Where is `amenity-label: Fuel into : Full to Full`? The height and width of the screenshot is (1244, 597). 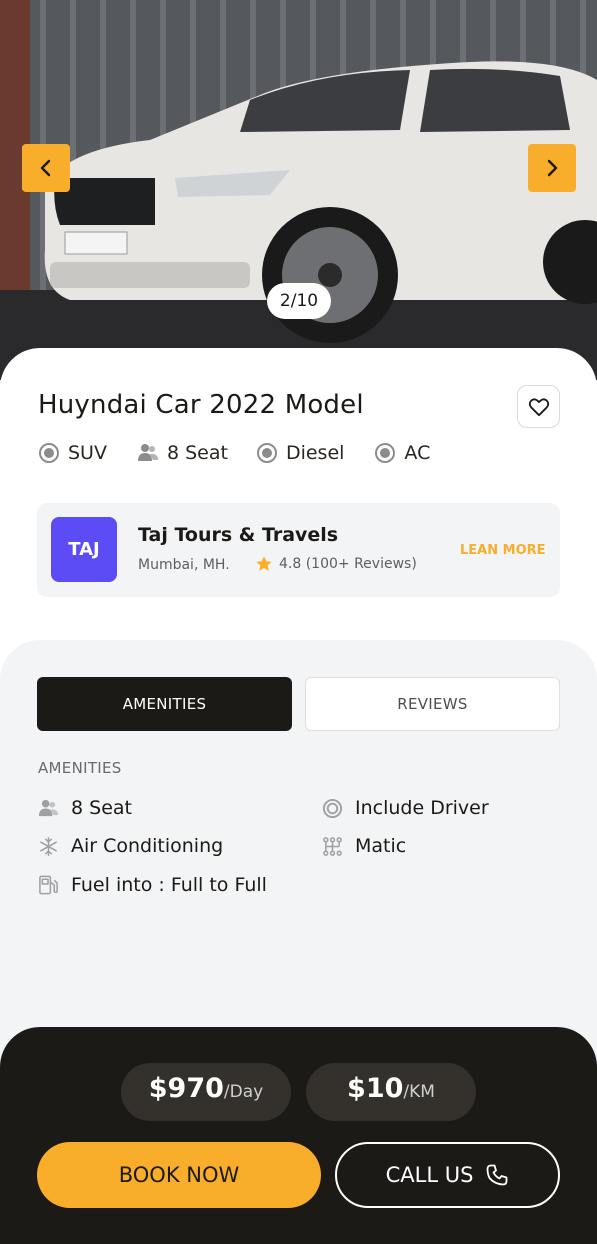 amenity-label: Fuel into : Full to Full is located at coordinates (169, 885).